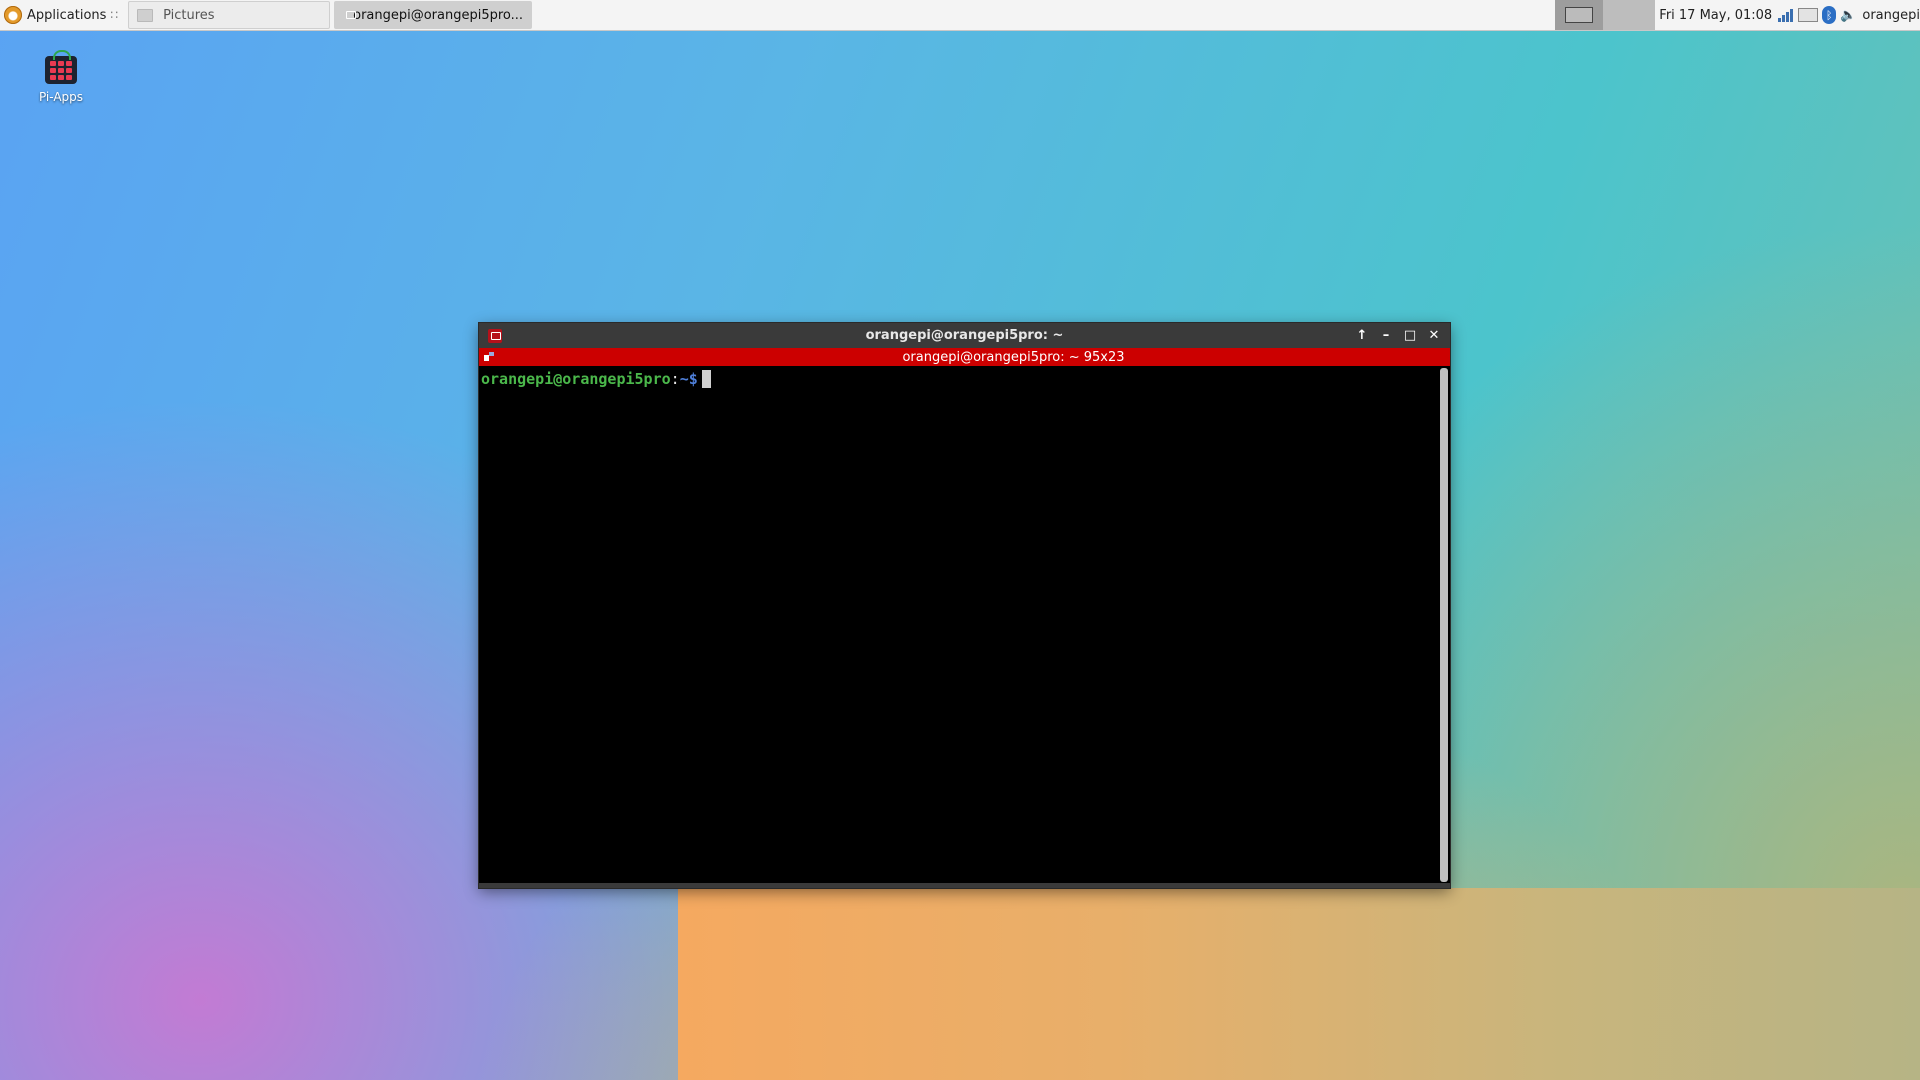  Describe the element at coordinates (189, 15) in the screenshot. I see `taskbar-item-label: Pictures` at that location.